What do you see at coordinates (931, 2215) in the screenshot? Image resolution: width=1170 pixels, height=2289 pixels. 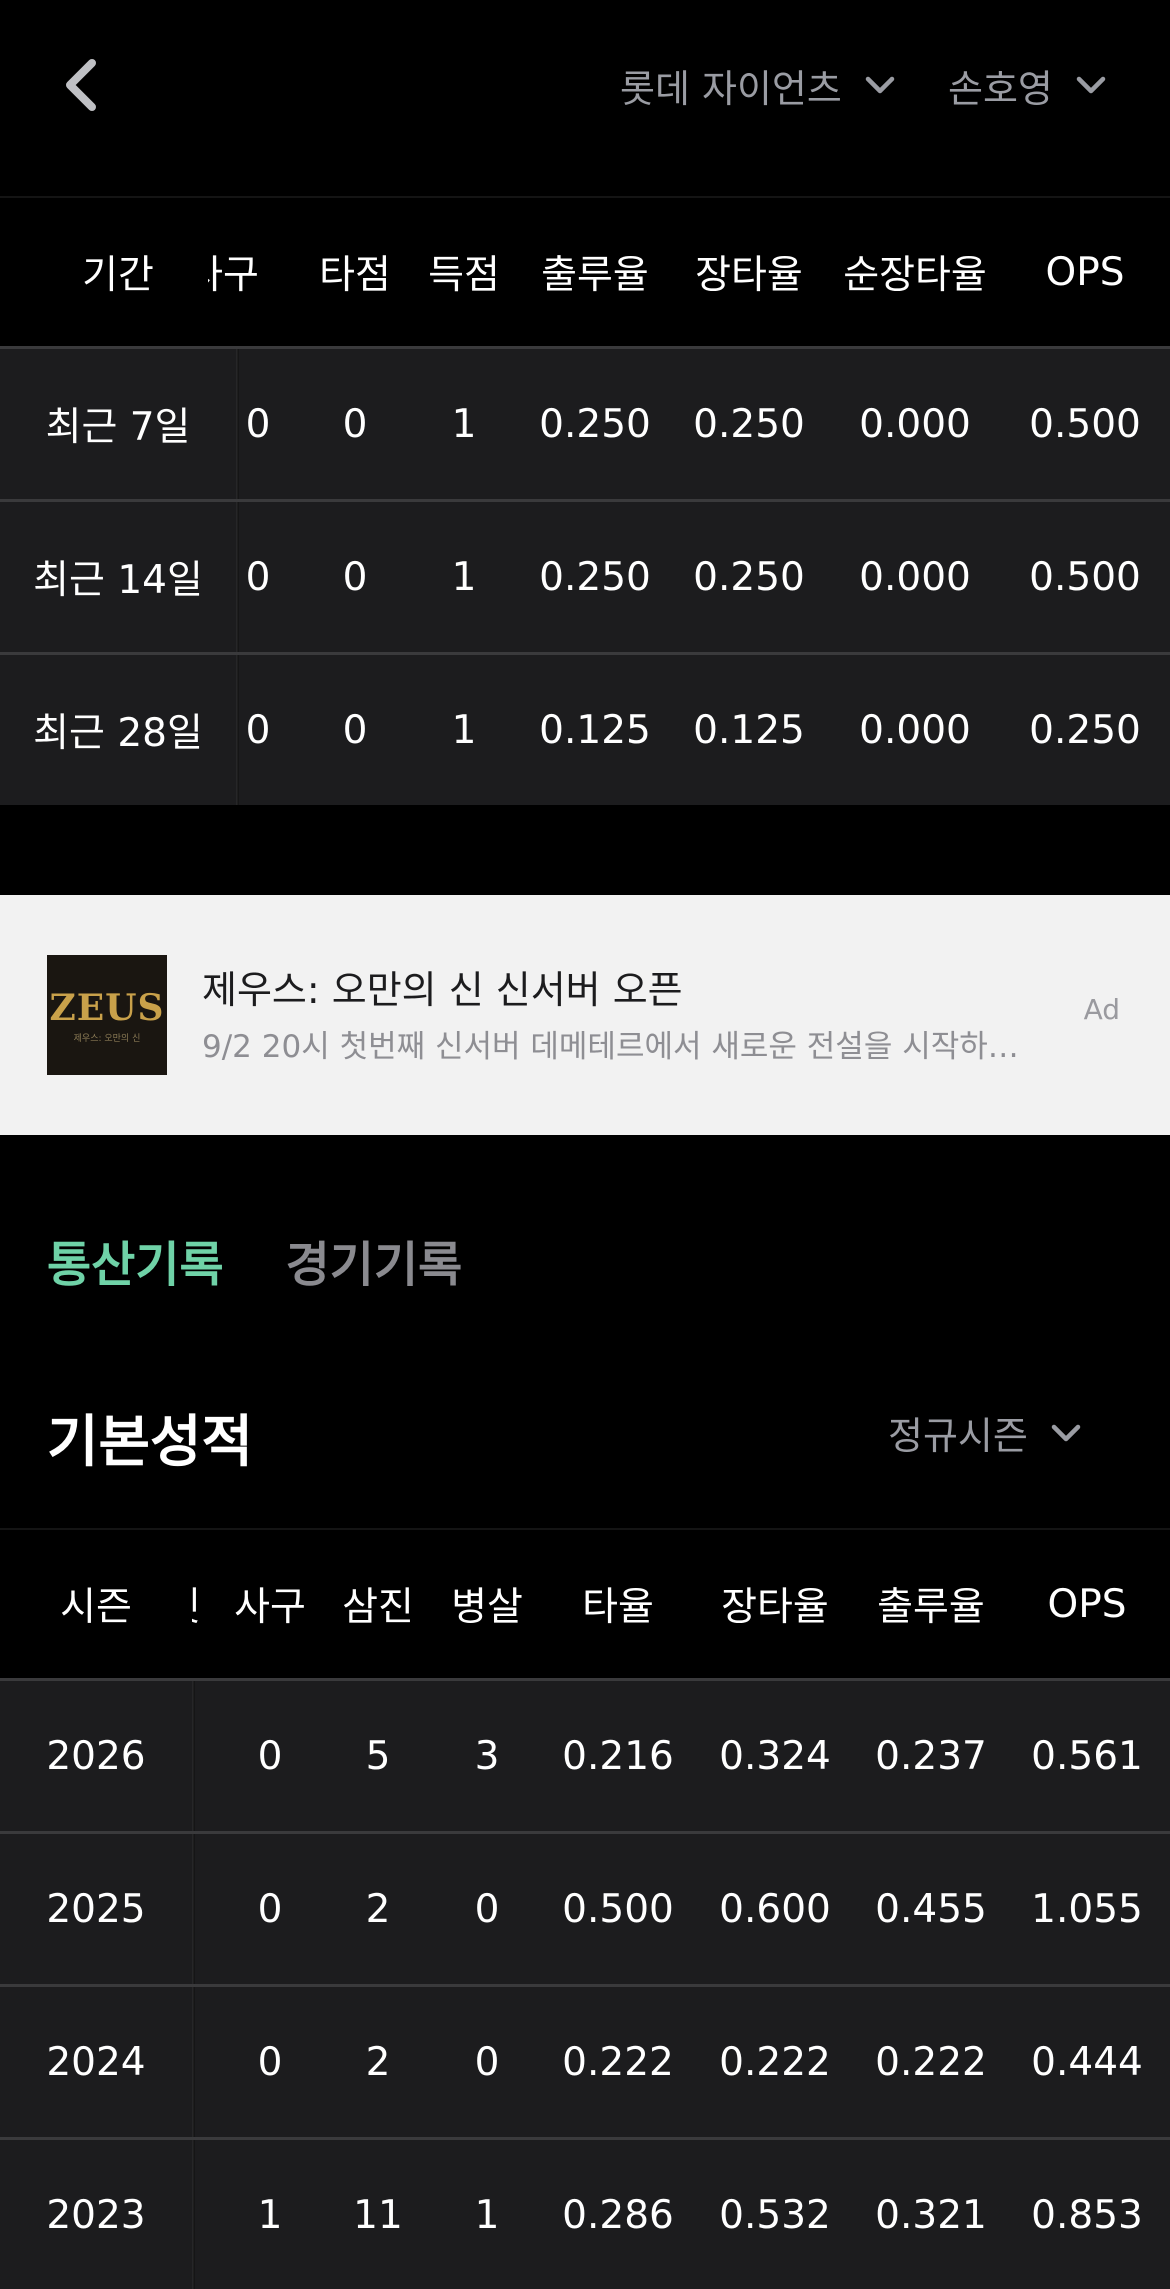 I see `table-cell: 0.321` at bounding box center [931, 2215].